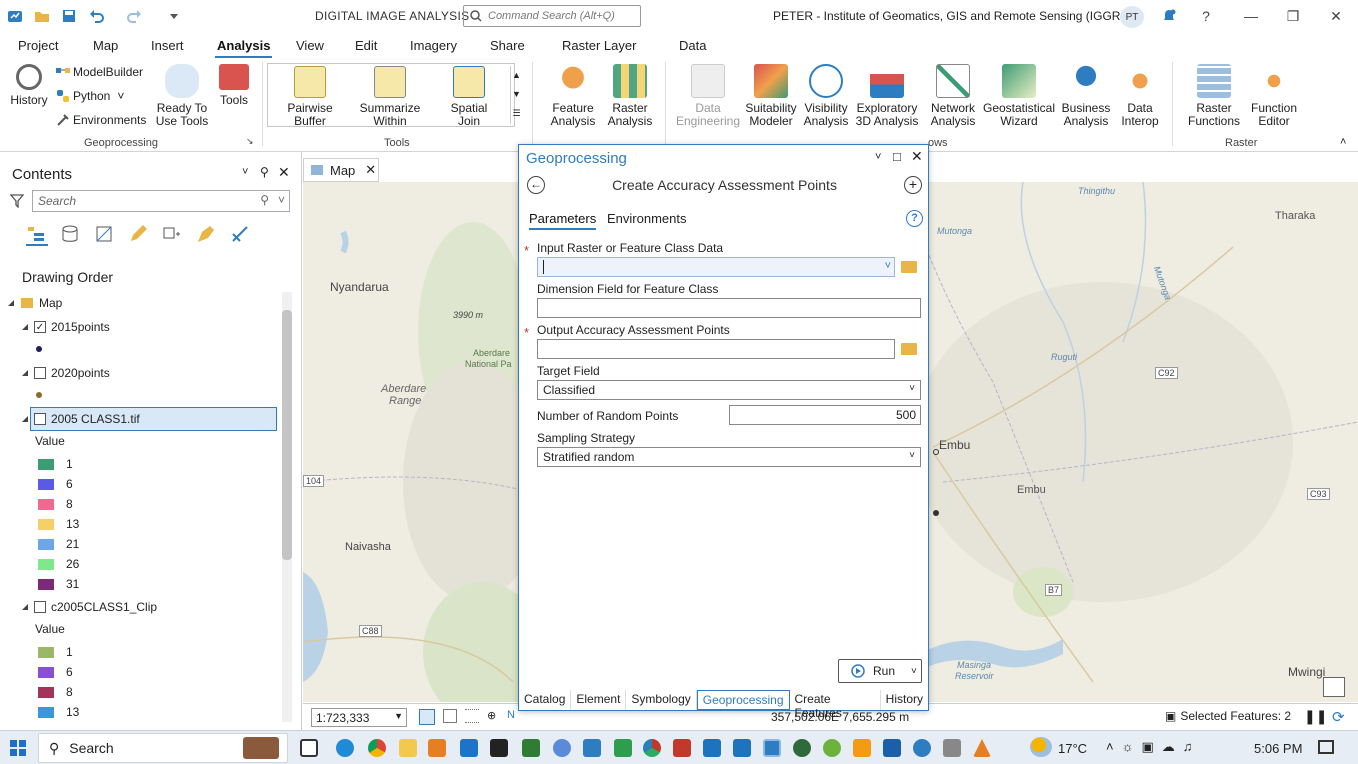  What do you see at coordinates (90, 96) in the screenshot?
I see `python-button: Python ˅` at bounding box center [90, 96].